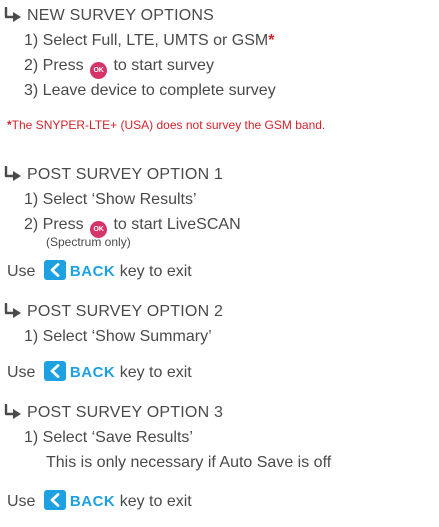 The image size is (439, 527). What do you see at coordinates (125, 412) in the screenshot?
I see `section-heading-post-survey-3: POST SURVEY OPTION 3` at bounding box center [125, 412].